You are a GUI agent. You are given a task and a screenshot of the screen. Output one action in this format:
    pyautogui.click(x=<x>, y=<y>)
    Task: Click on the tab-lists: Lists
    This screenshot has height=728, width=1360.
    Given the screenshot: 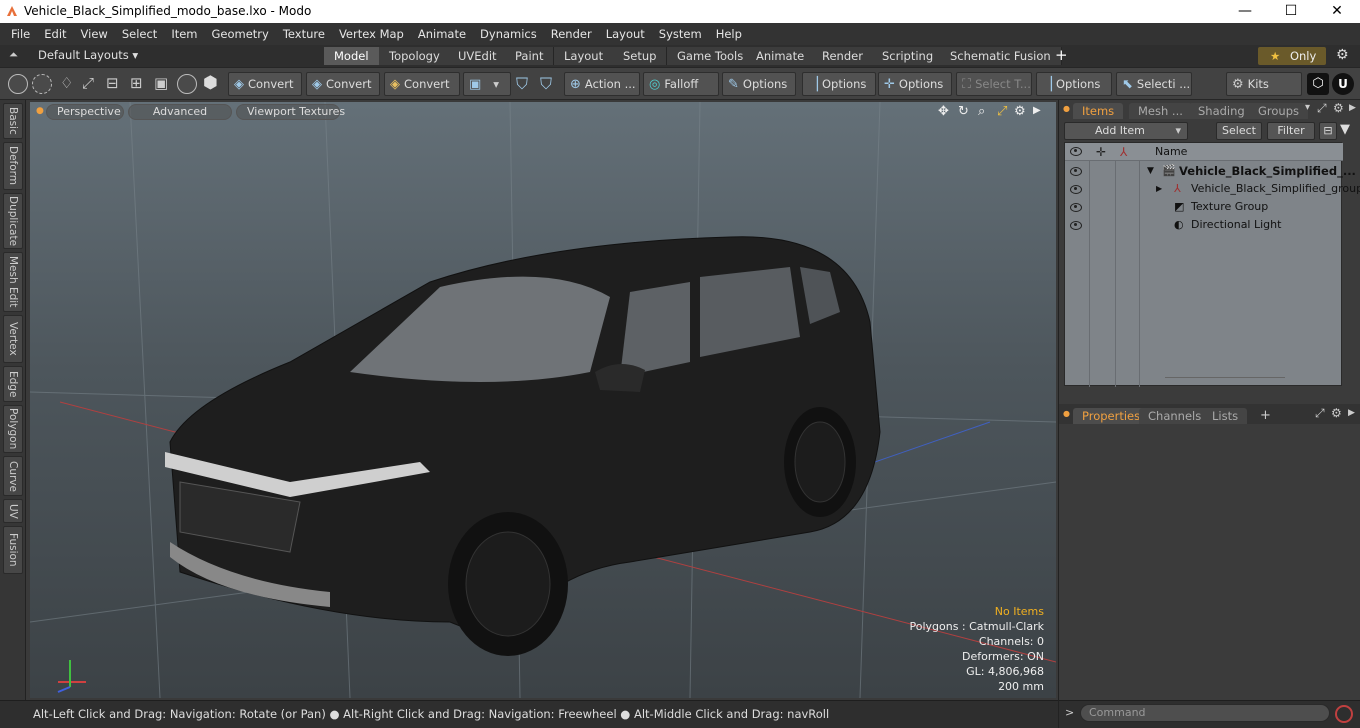 What is the action you would take?
    pyautogui.click(x=1225, y=416)
    